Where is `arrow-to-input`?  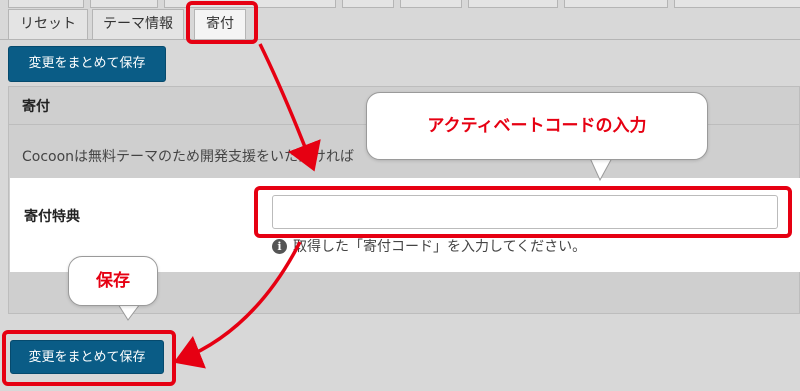 arrow-to-input is located at coordinates (289, 107).